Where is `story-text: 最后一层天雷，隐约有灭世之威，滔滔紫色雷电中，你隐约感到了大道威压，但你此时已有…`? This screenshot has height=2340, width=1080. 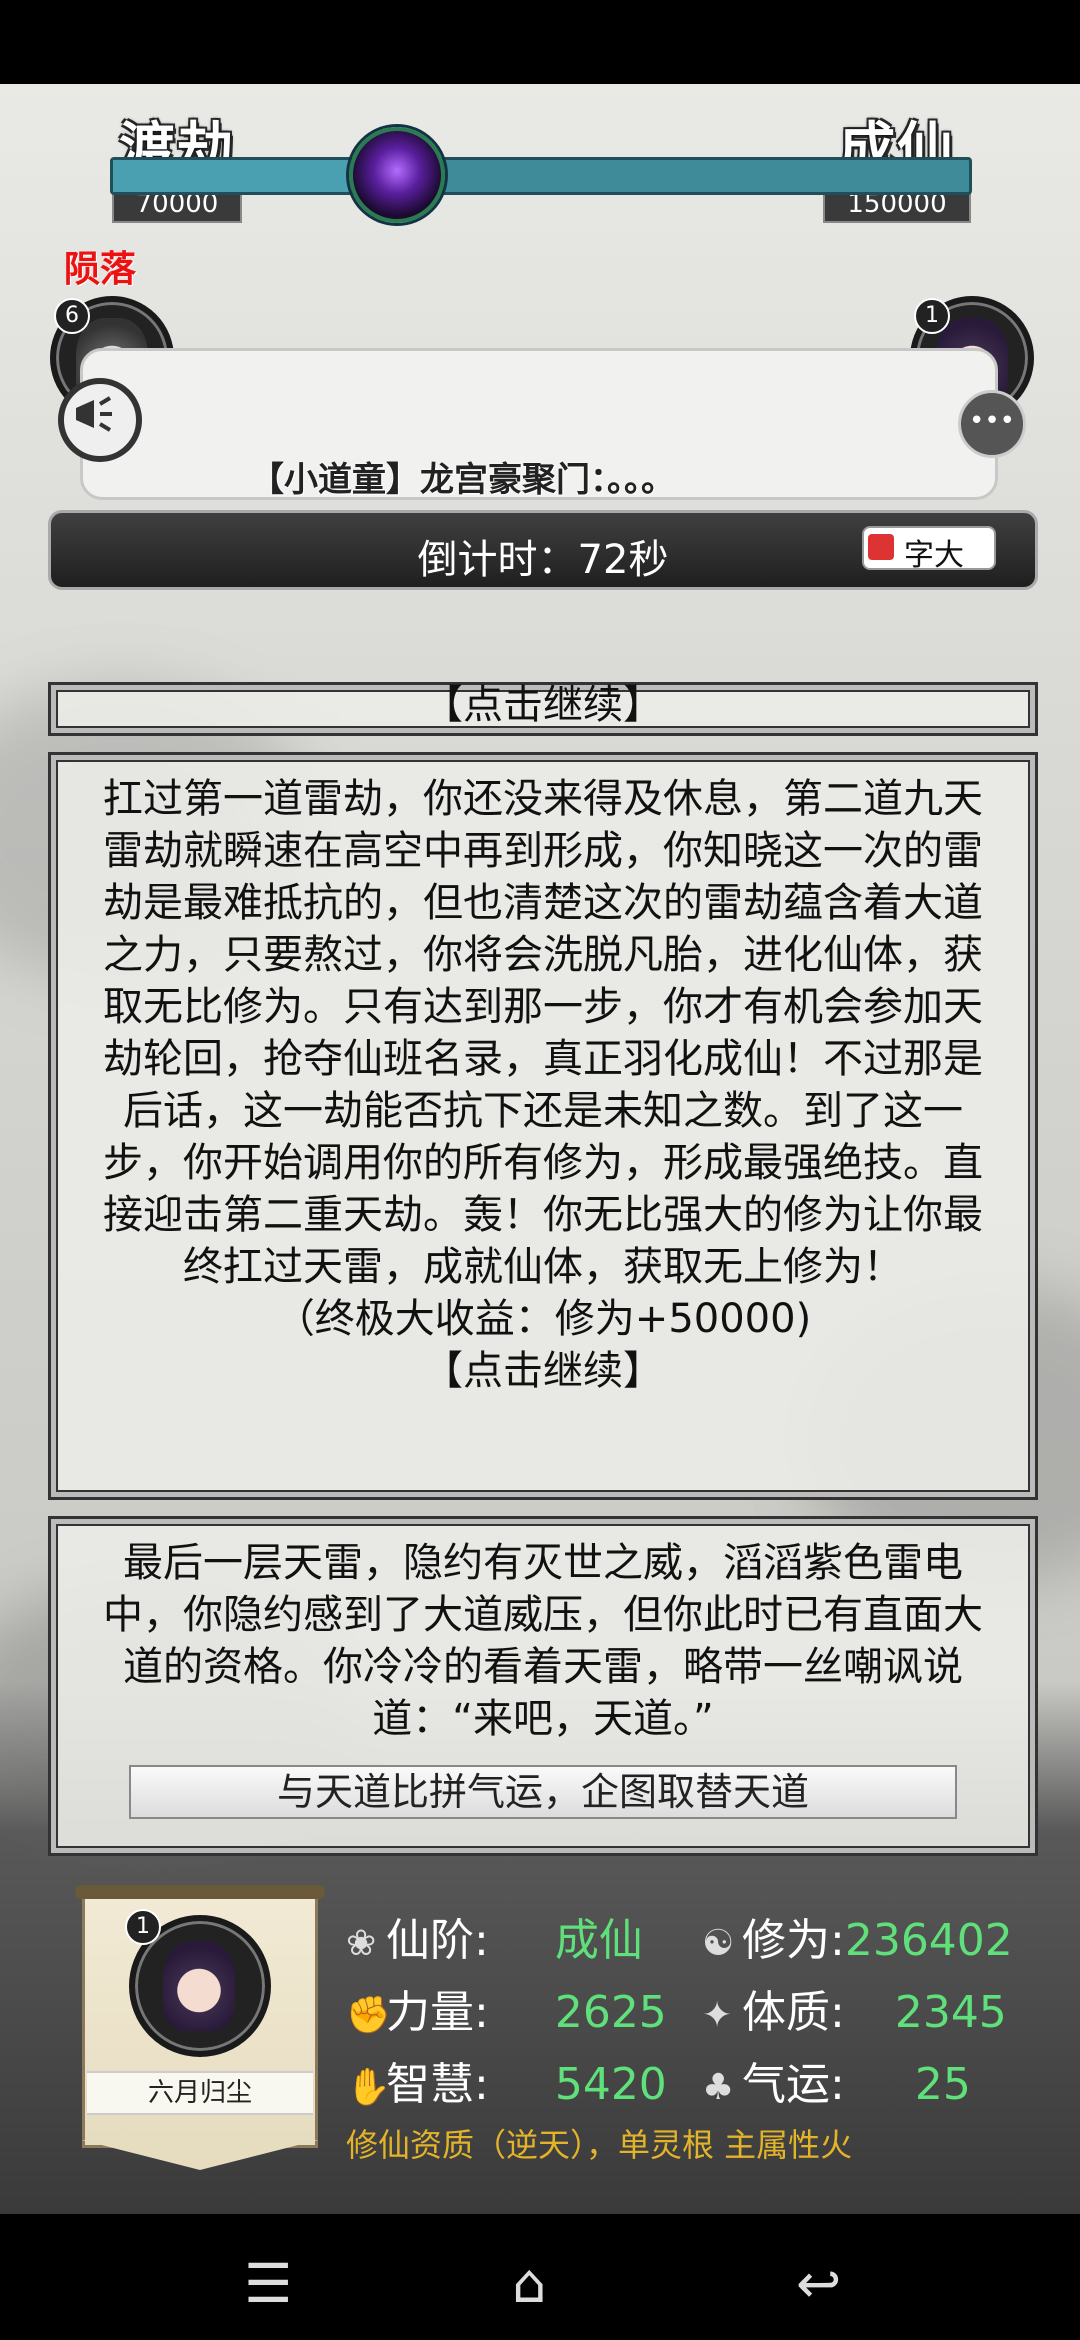
story-text: 最后一层天雷，隐约有灭世之威，滔滔紫色雷电中，你隐约感到了大道威压，但你此时已有… is located at coordinates (543, 1641).